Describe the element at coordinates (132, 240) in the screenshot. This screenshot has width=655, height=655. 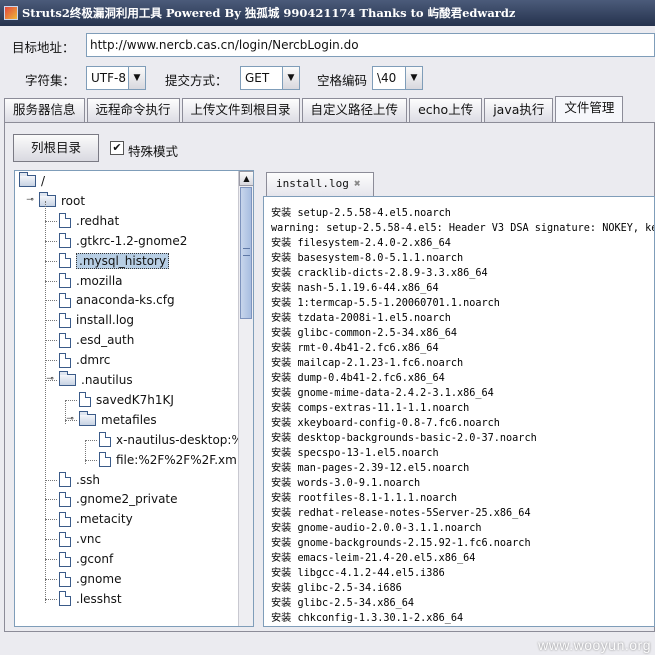
I see `tree-node-label: .gtkrc-1.2-gnome2` at that location.